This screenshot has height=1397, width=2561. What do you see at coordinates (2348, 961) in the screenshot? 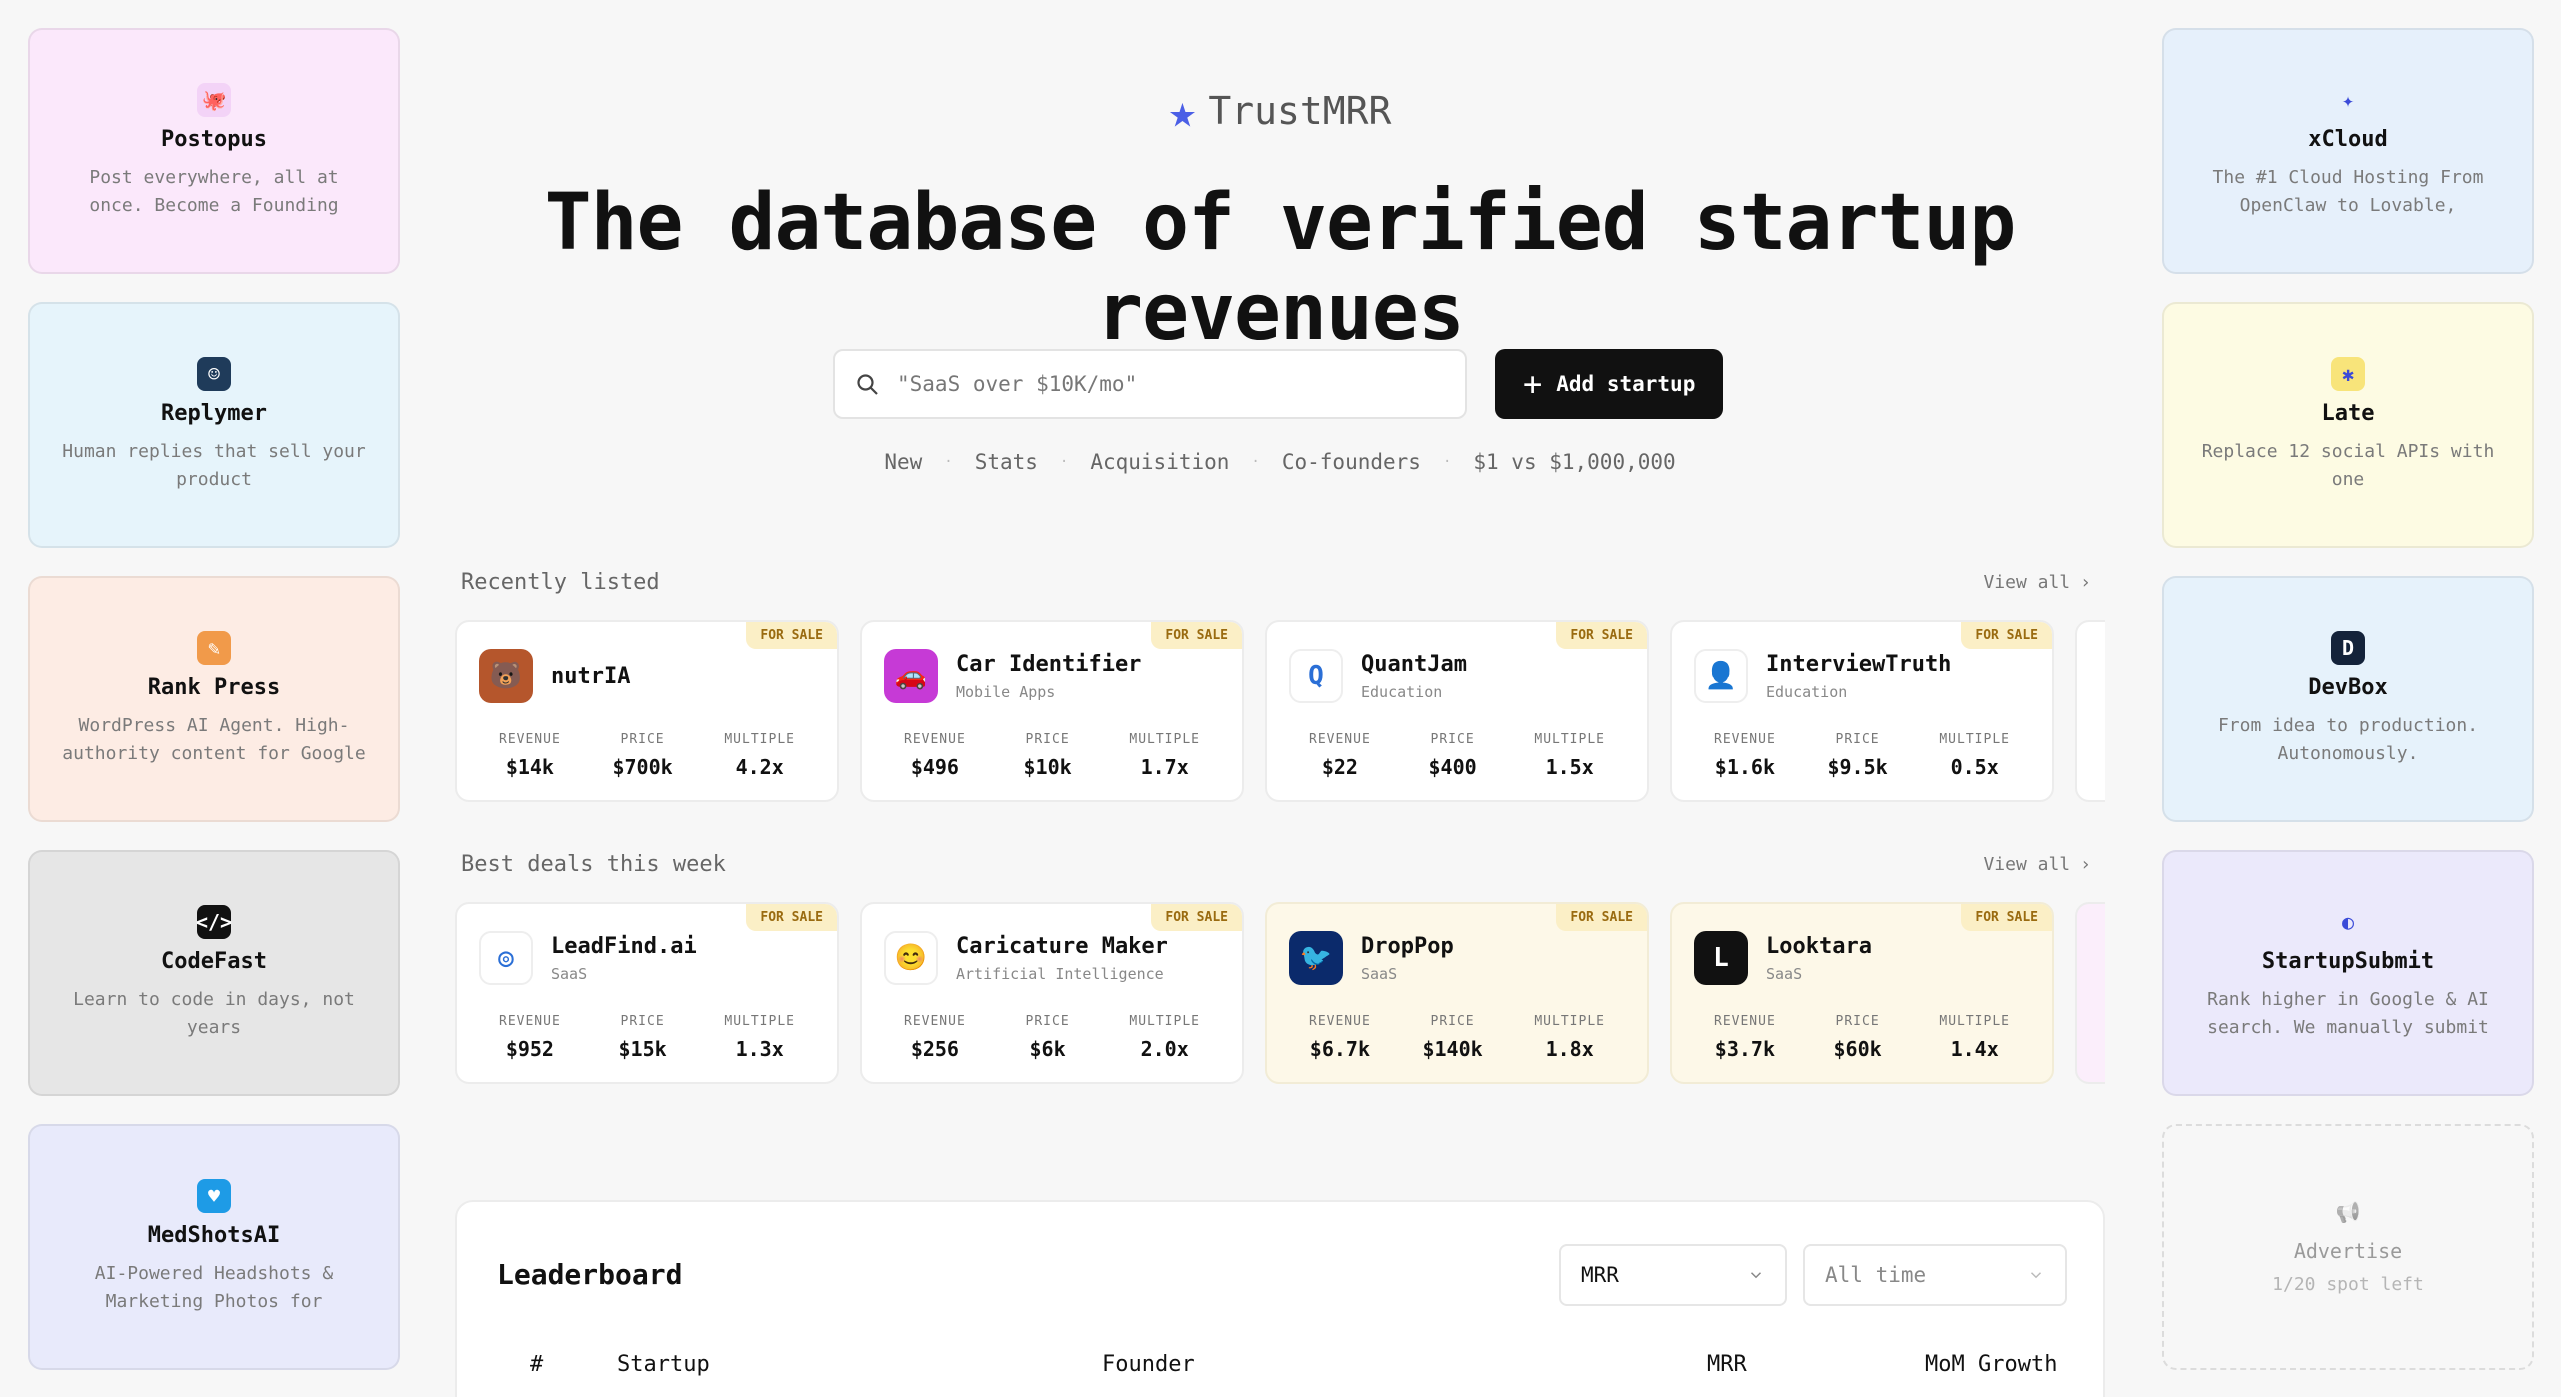
I see `sponsor-name: StartupSubmit` at bounding box center [2348, 961].